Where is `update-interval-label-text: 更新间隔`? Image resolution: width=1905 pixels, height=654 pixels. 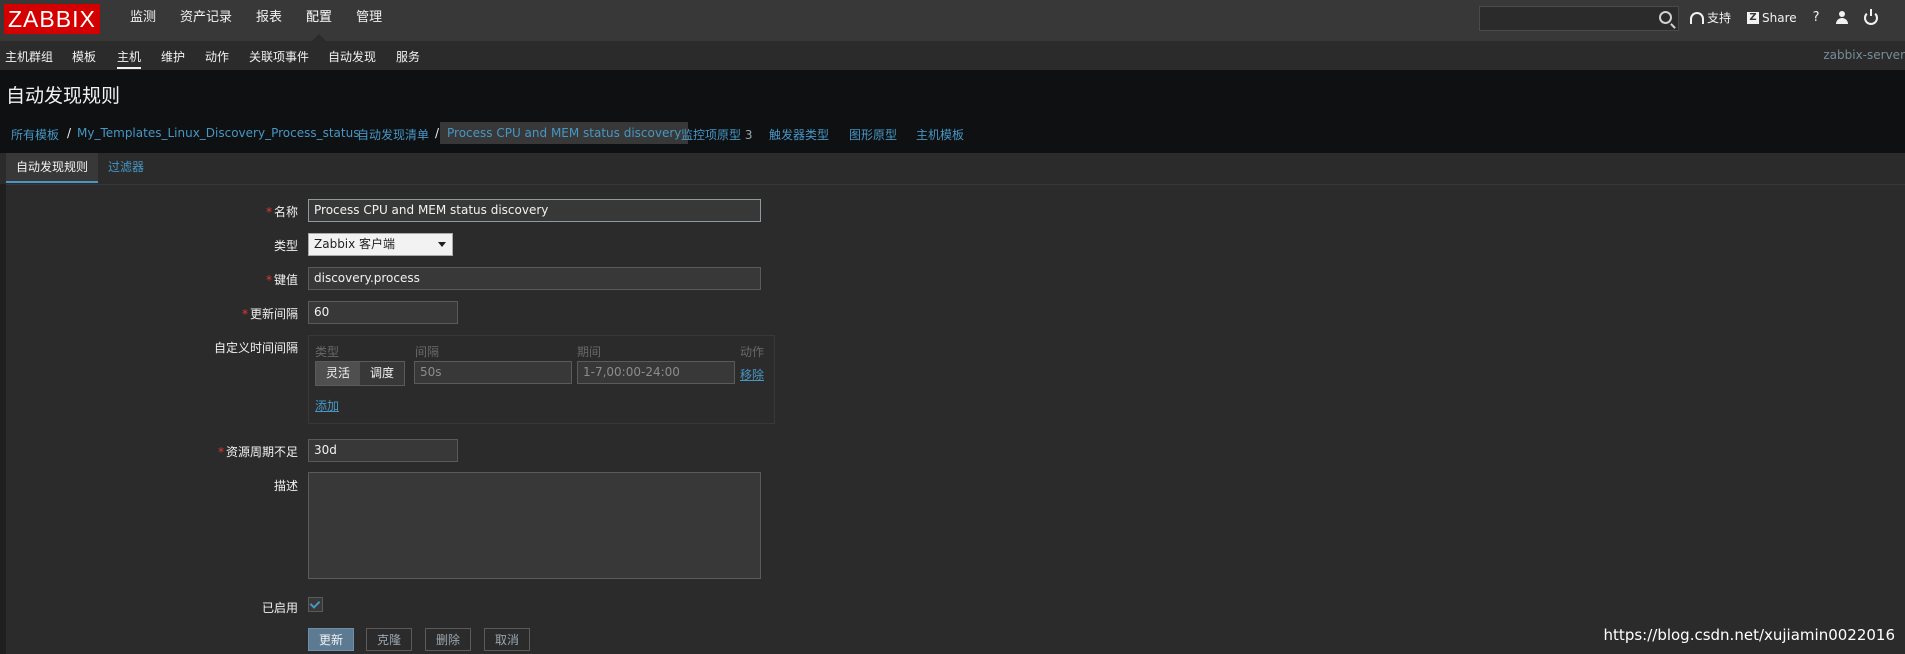
update-interval-label-text: 更新间隔 is located at coordinates (273, 314).